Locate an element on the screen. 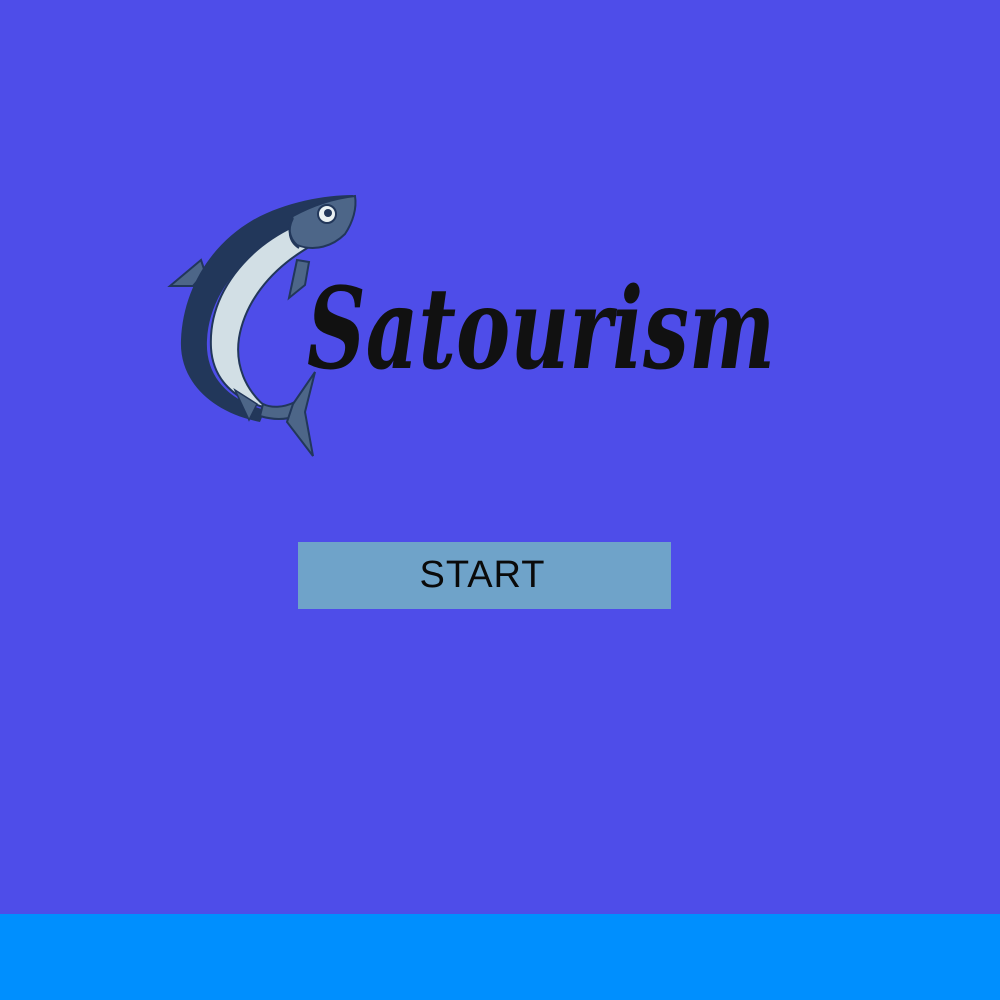 This screenshot has height=1000, width=1000. start-button: START is located at coordinates (484, 575).